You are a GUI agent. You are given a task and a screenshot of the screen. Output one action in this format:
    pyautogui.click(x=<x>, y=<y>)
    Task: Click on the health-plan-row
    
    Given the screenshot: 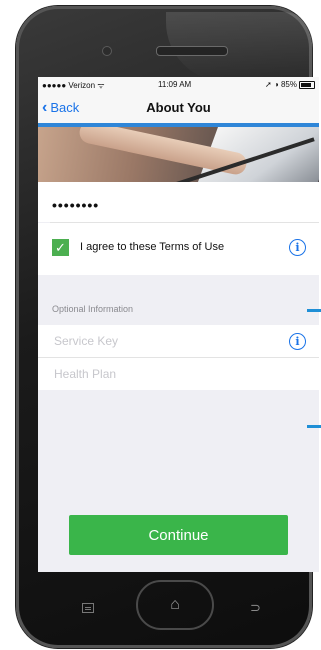 What is the action you would take?
    pyautogui.click(x=178, y=374)
    